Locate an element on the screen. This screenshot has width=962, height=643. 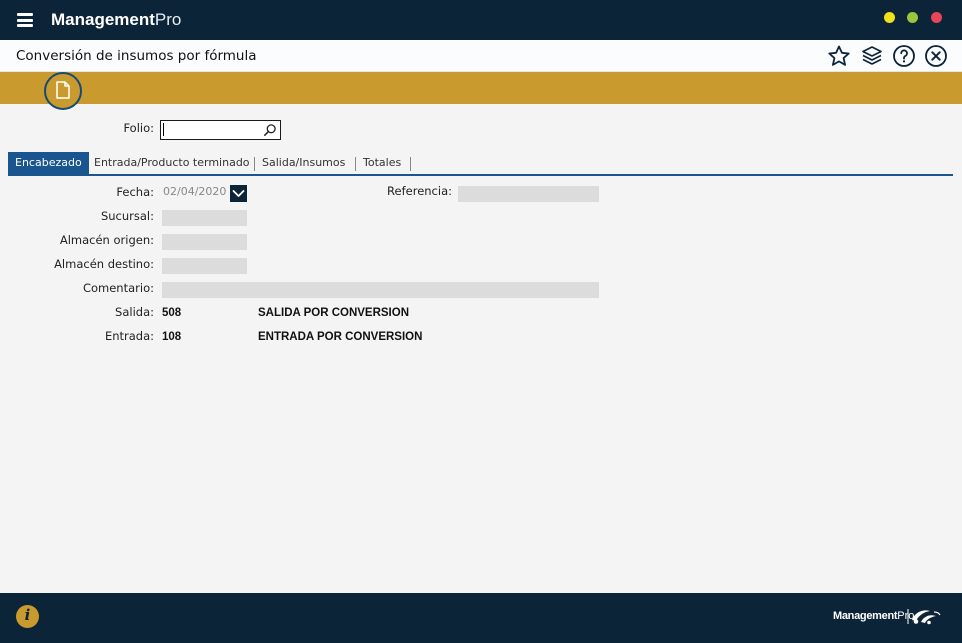
tab-salida-insumos: Salida/Insumos is located at coordinates (303, 163).